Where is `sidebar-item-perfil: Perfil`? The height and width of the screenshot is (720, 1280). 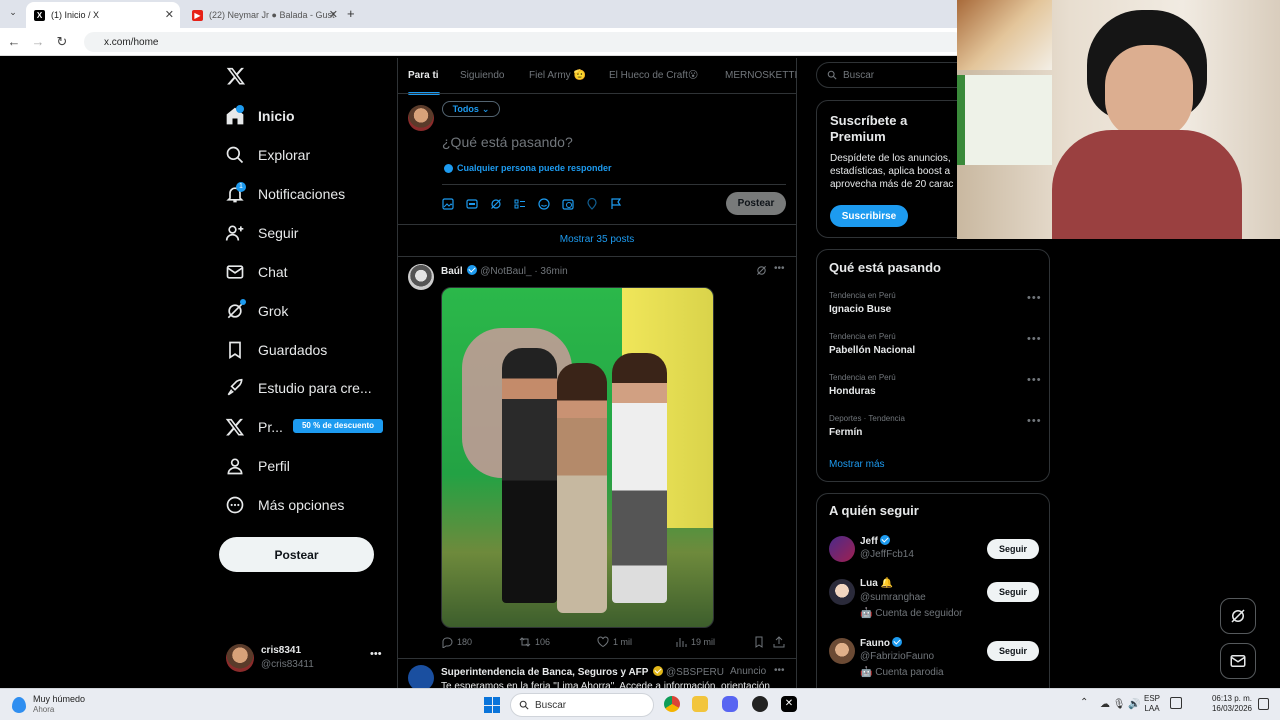 sidebar-item-perfil: Perfil is located at coordinates (257, 466).